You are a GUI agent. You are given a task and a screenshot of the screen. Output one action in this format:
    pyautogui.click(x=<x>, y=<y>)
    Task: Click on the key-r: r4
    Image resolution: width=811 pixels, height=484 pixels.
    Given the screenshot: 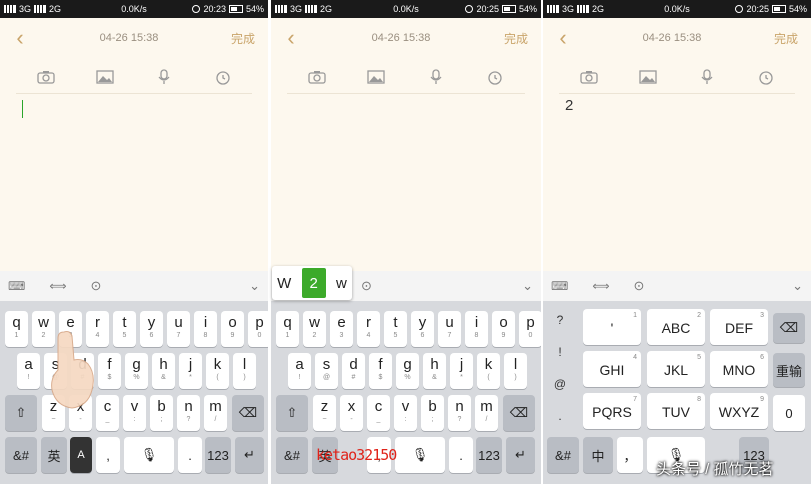 What is the action you would take?
    pyautogui.click(x=368, y=329)
    